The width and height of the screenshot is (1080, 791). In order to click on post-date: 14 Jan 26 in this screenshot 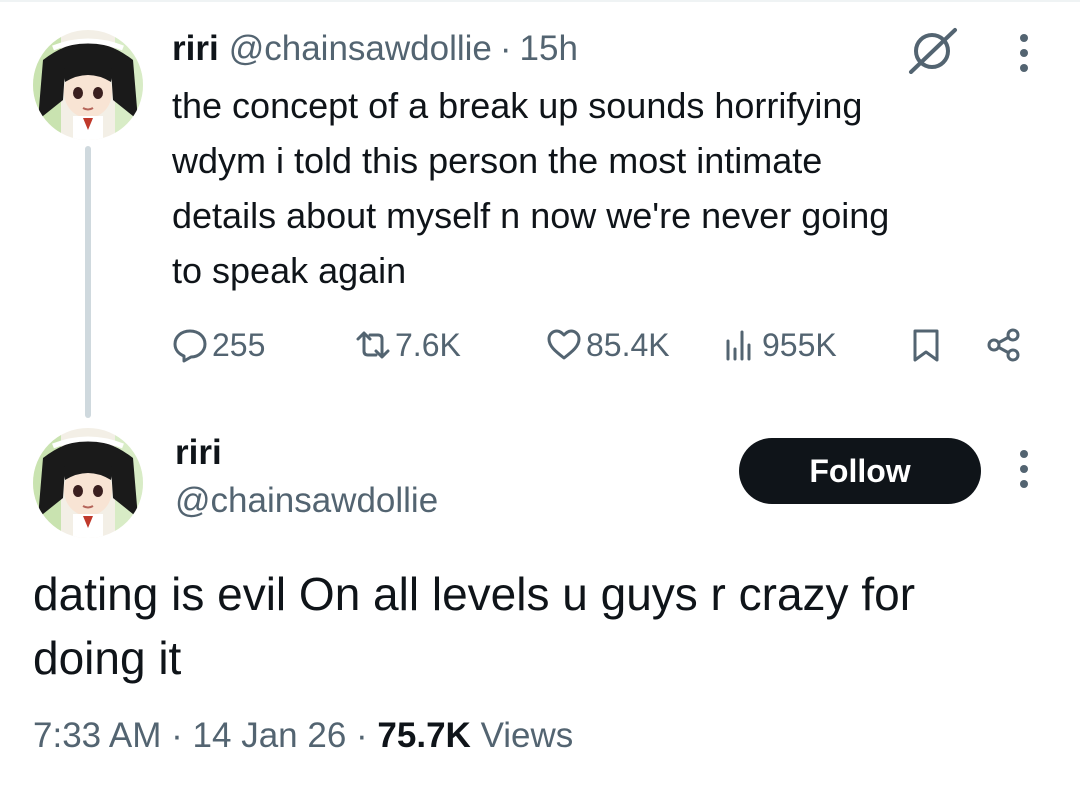, I will do `click(270, 735)`.